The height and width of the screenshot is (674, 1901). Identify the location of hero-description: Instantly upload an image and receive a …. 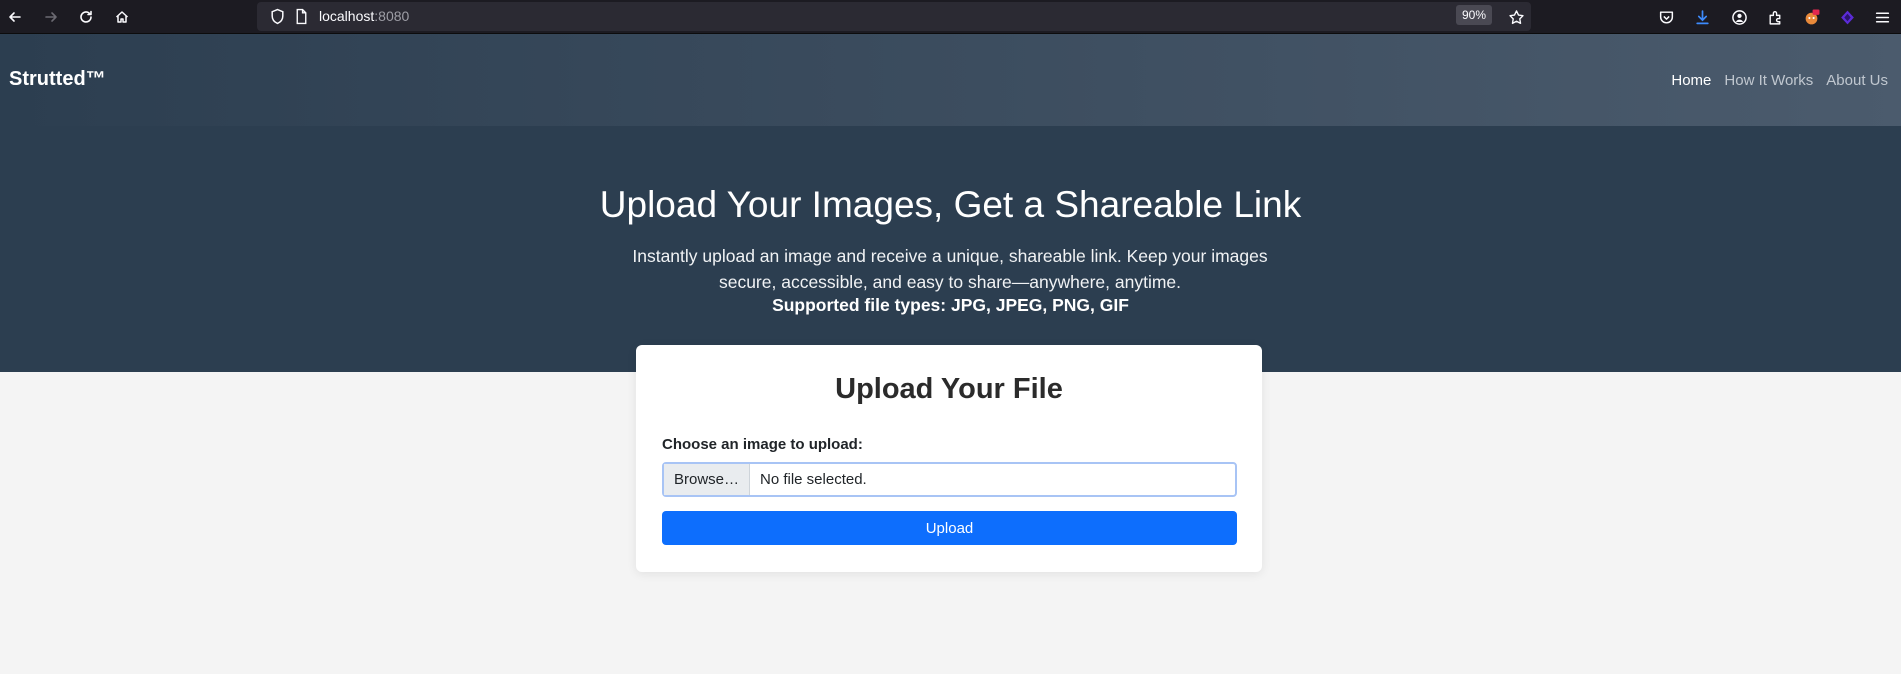
(950, 269).